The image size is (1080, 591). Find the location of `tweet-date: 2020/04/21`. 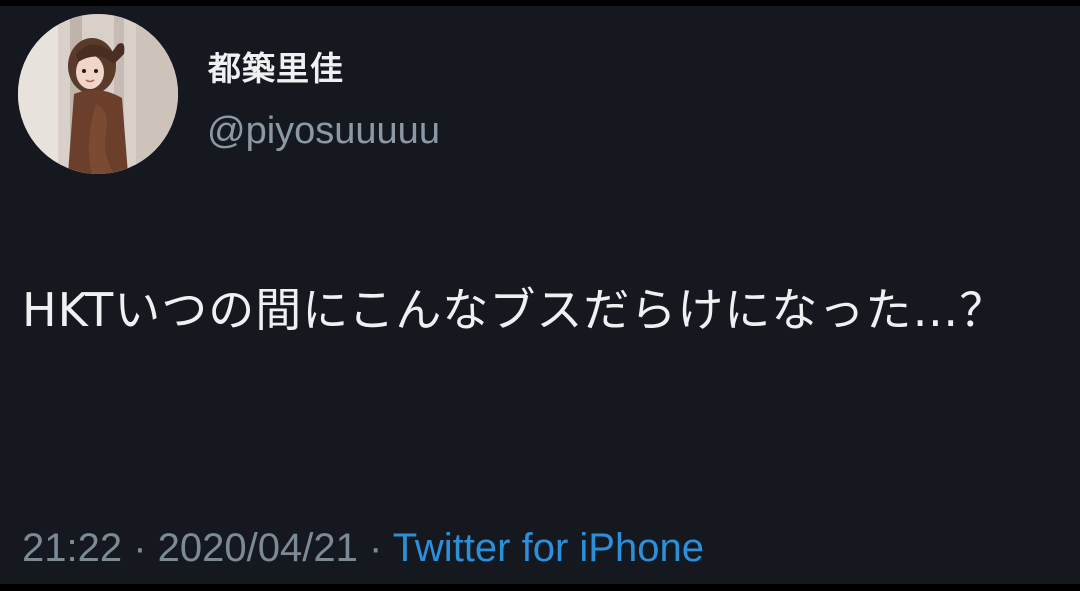

tweet-date: 2020/04/21 is located at coordinates (258, 548).